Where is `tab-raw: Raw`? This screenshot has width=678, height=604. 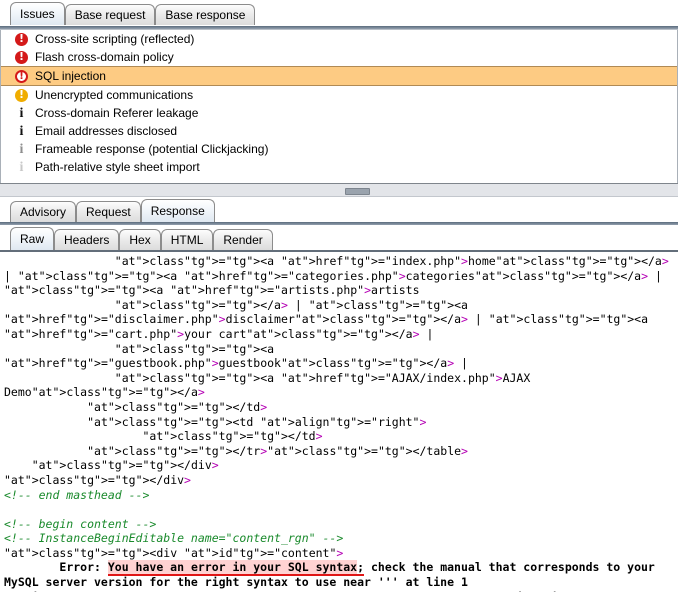
tab-raw: Raw is located at coordinates (32, 238).